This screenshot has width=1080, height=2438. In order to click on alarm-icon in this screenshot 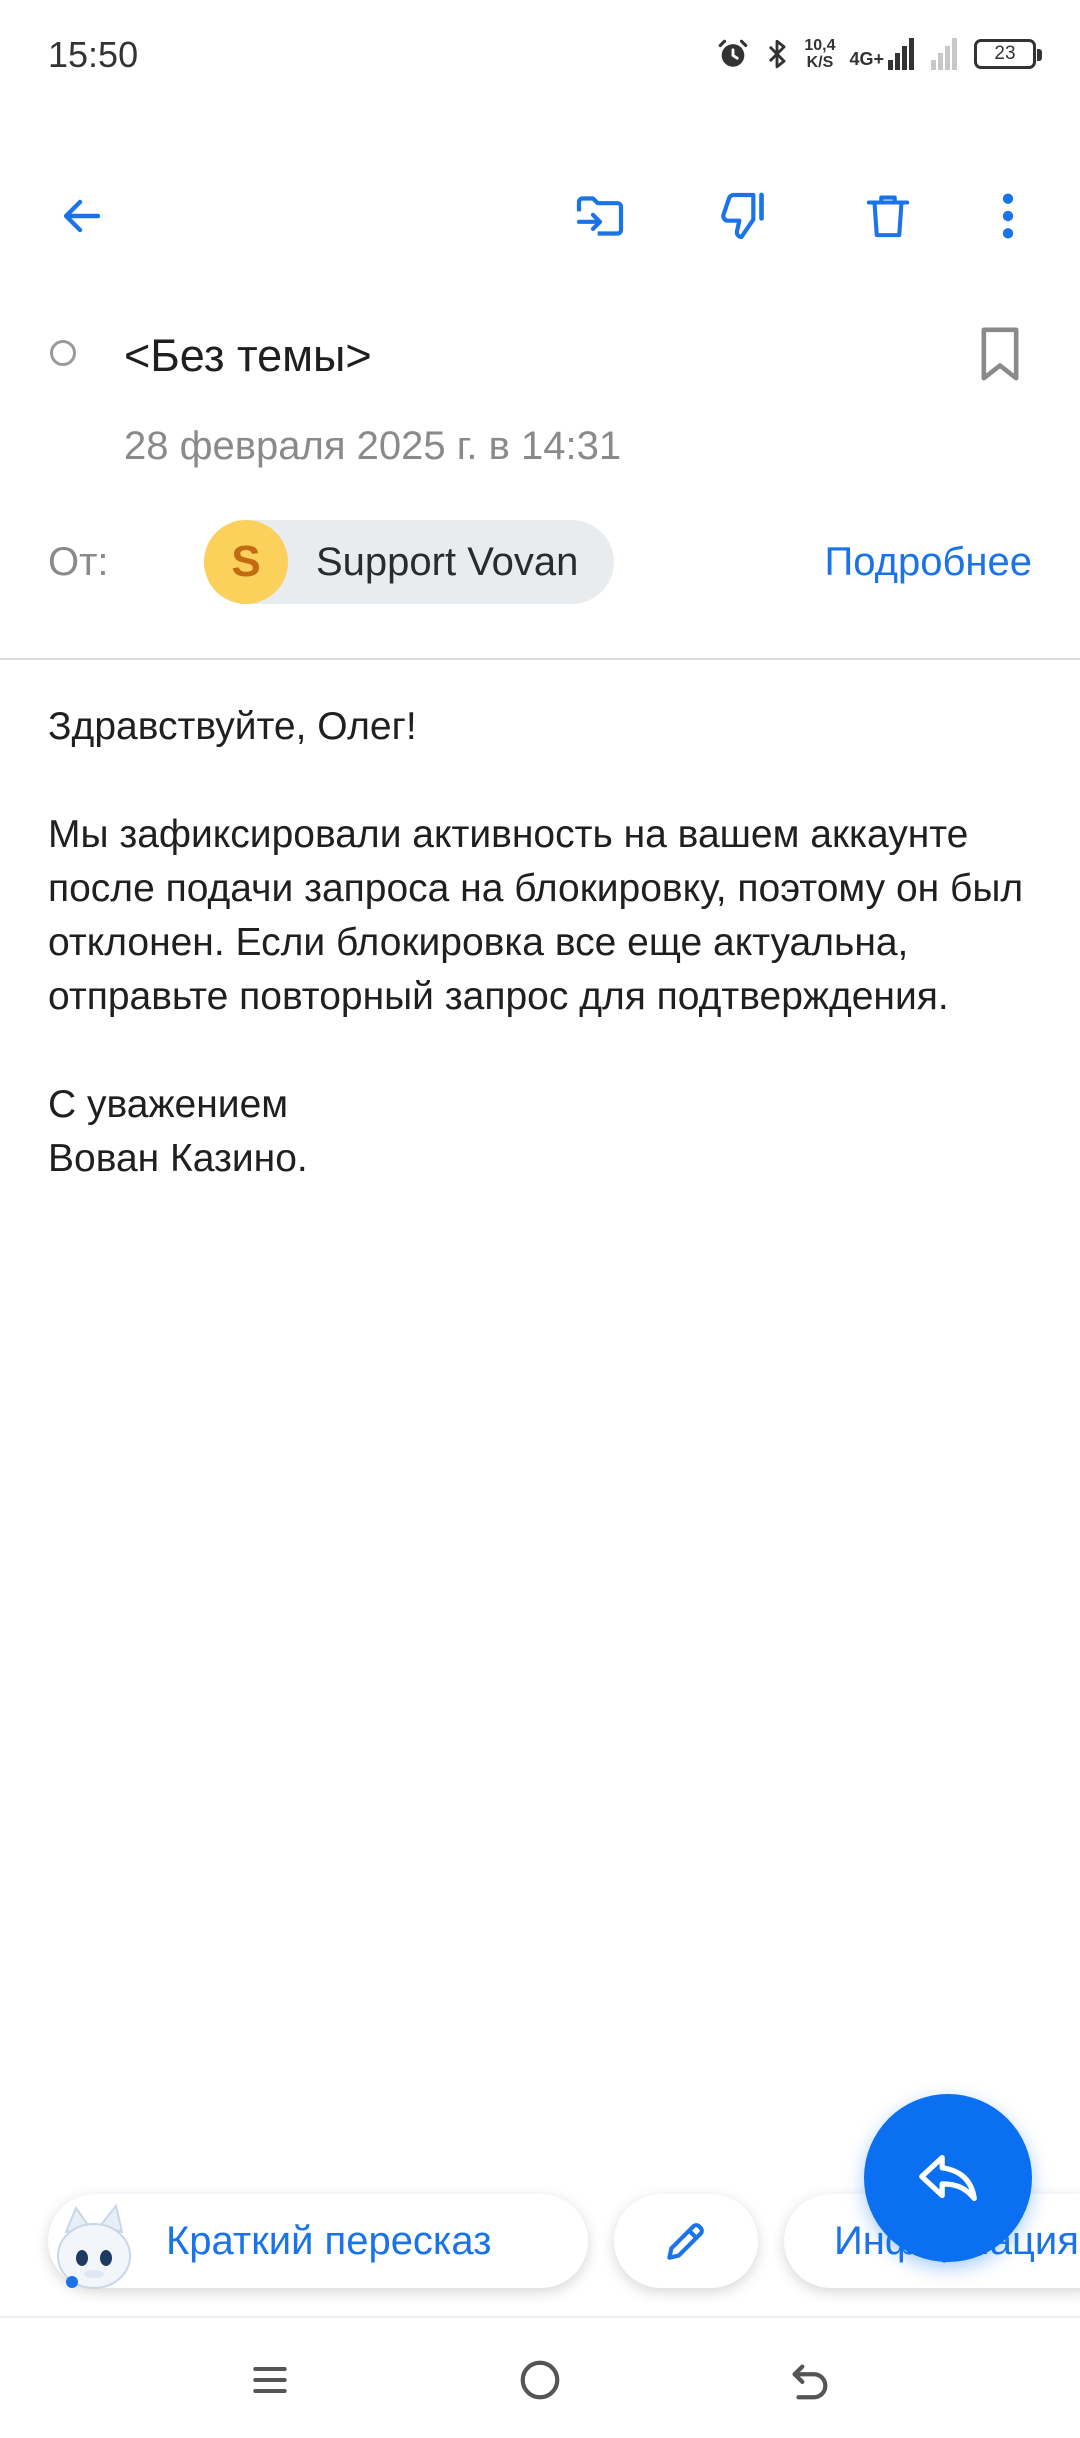, I will do `click(733, 53)`.